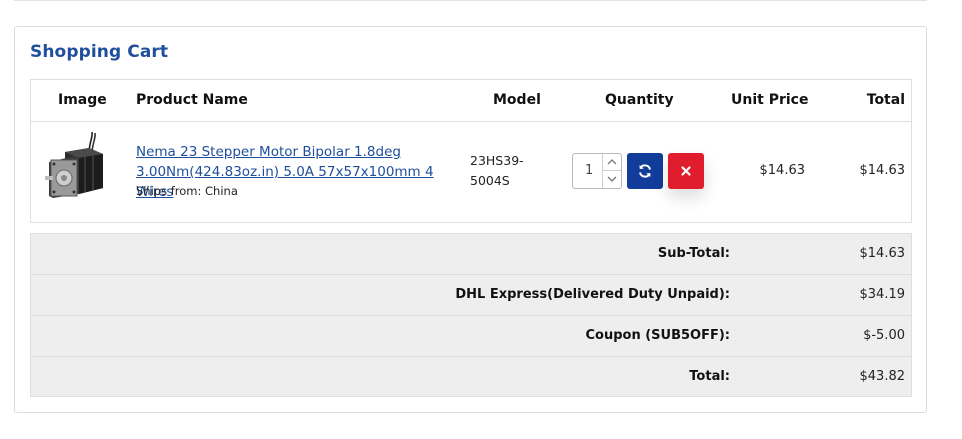  What do you see at coordinates (187, 191) in the screenshot?
I see `ships-from-text: Ships from: China` at bounding box center [187, 191].